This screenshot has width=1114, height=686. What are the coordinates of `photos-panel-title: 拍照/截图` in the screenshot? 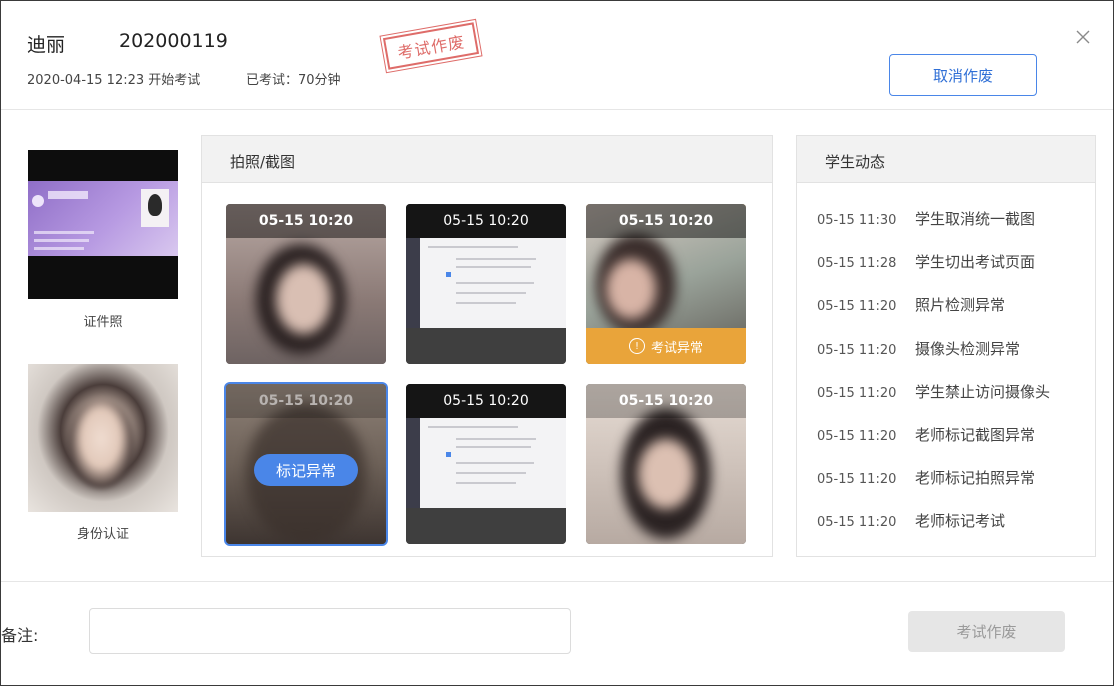 It's located at (263, 162).